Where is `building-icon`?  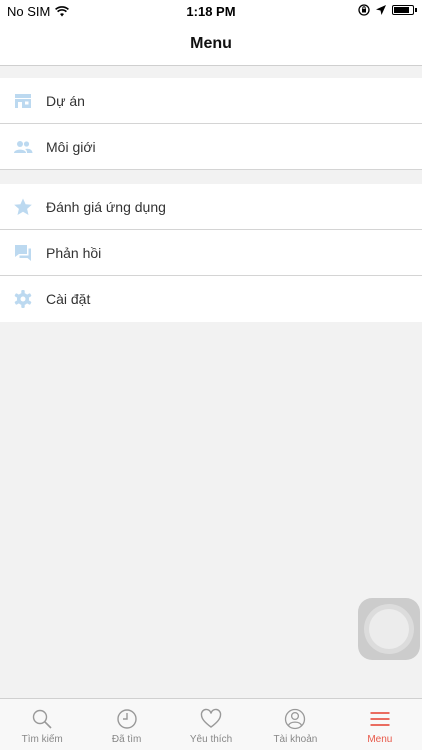 building-icon is located at coordinates (23, 101).